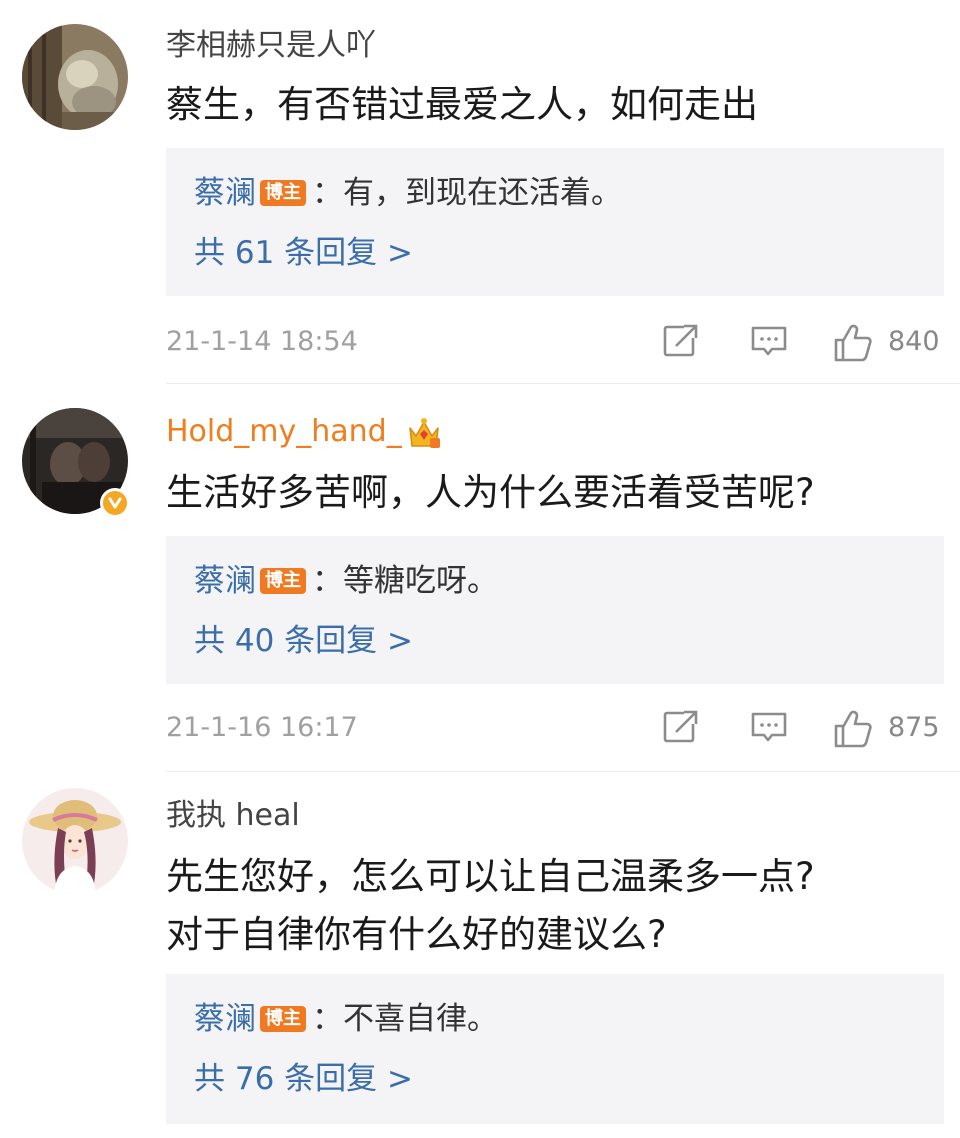 This screenshot has width=960, height=1138. I want to click on username: Hold_my_hand_, so click(304, 432).